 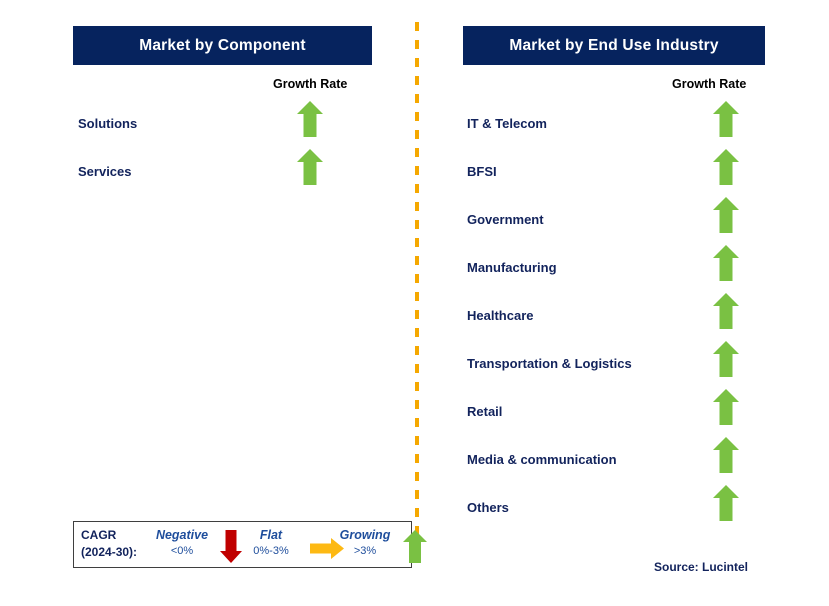 I want to click on legend-entry-range: 0%-3%, so click(x=271, y=551).